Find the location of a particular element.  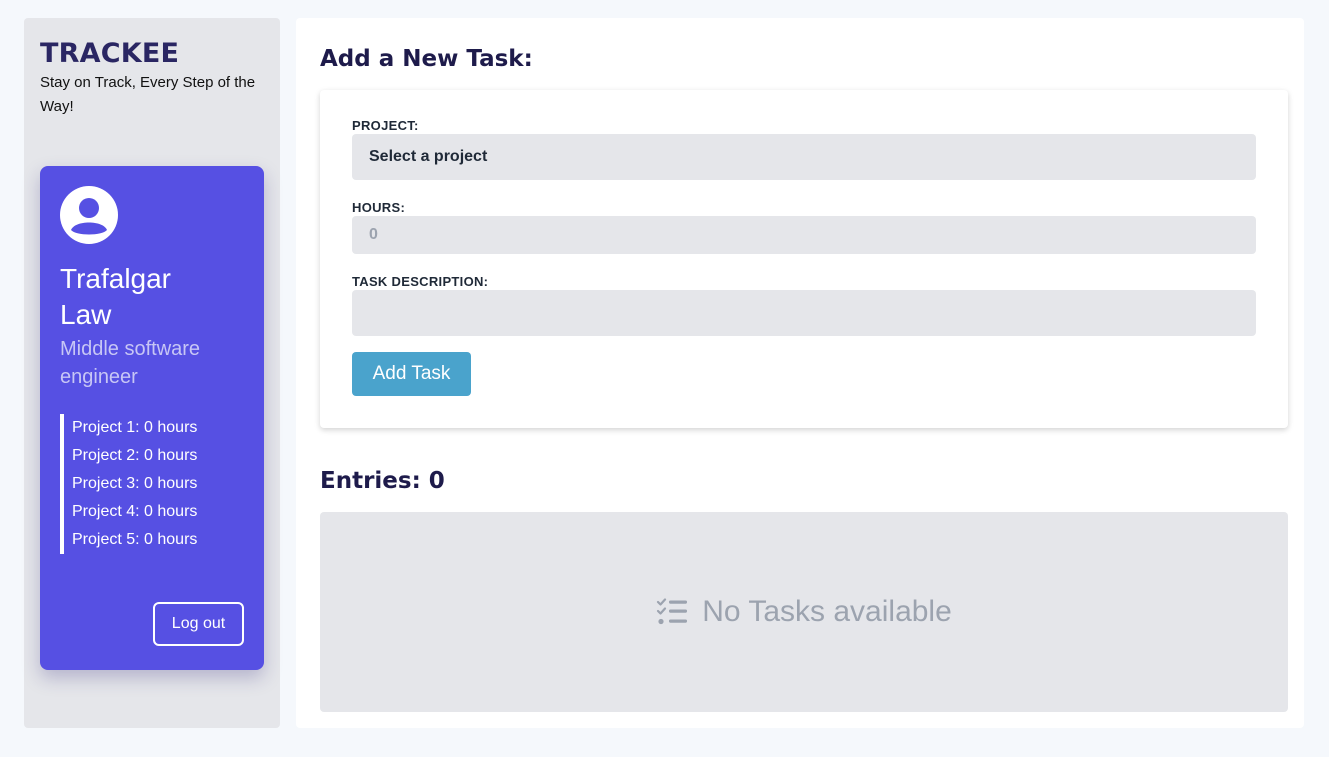

user-role: Middle software engineer is located at coordinates (130, 363).